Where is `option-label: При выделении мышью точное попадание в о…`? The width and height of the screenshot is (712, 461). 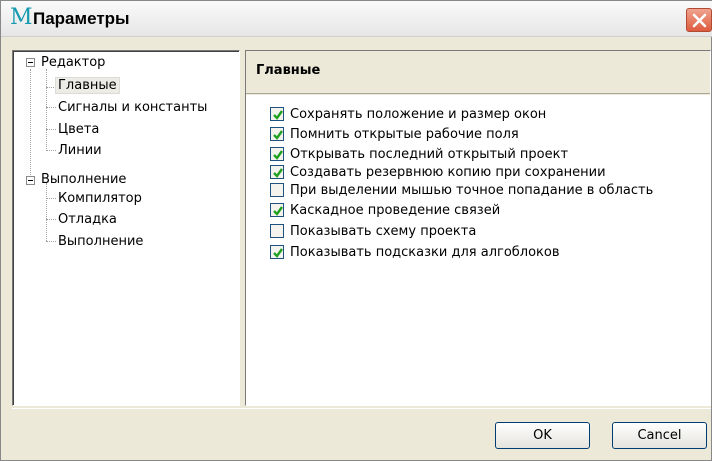 option-label: При выделении мышью точное попадание в о… is located at coordinates (472, 190).